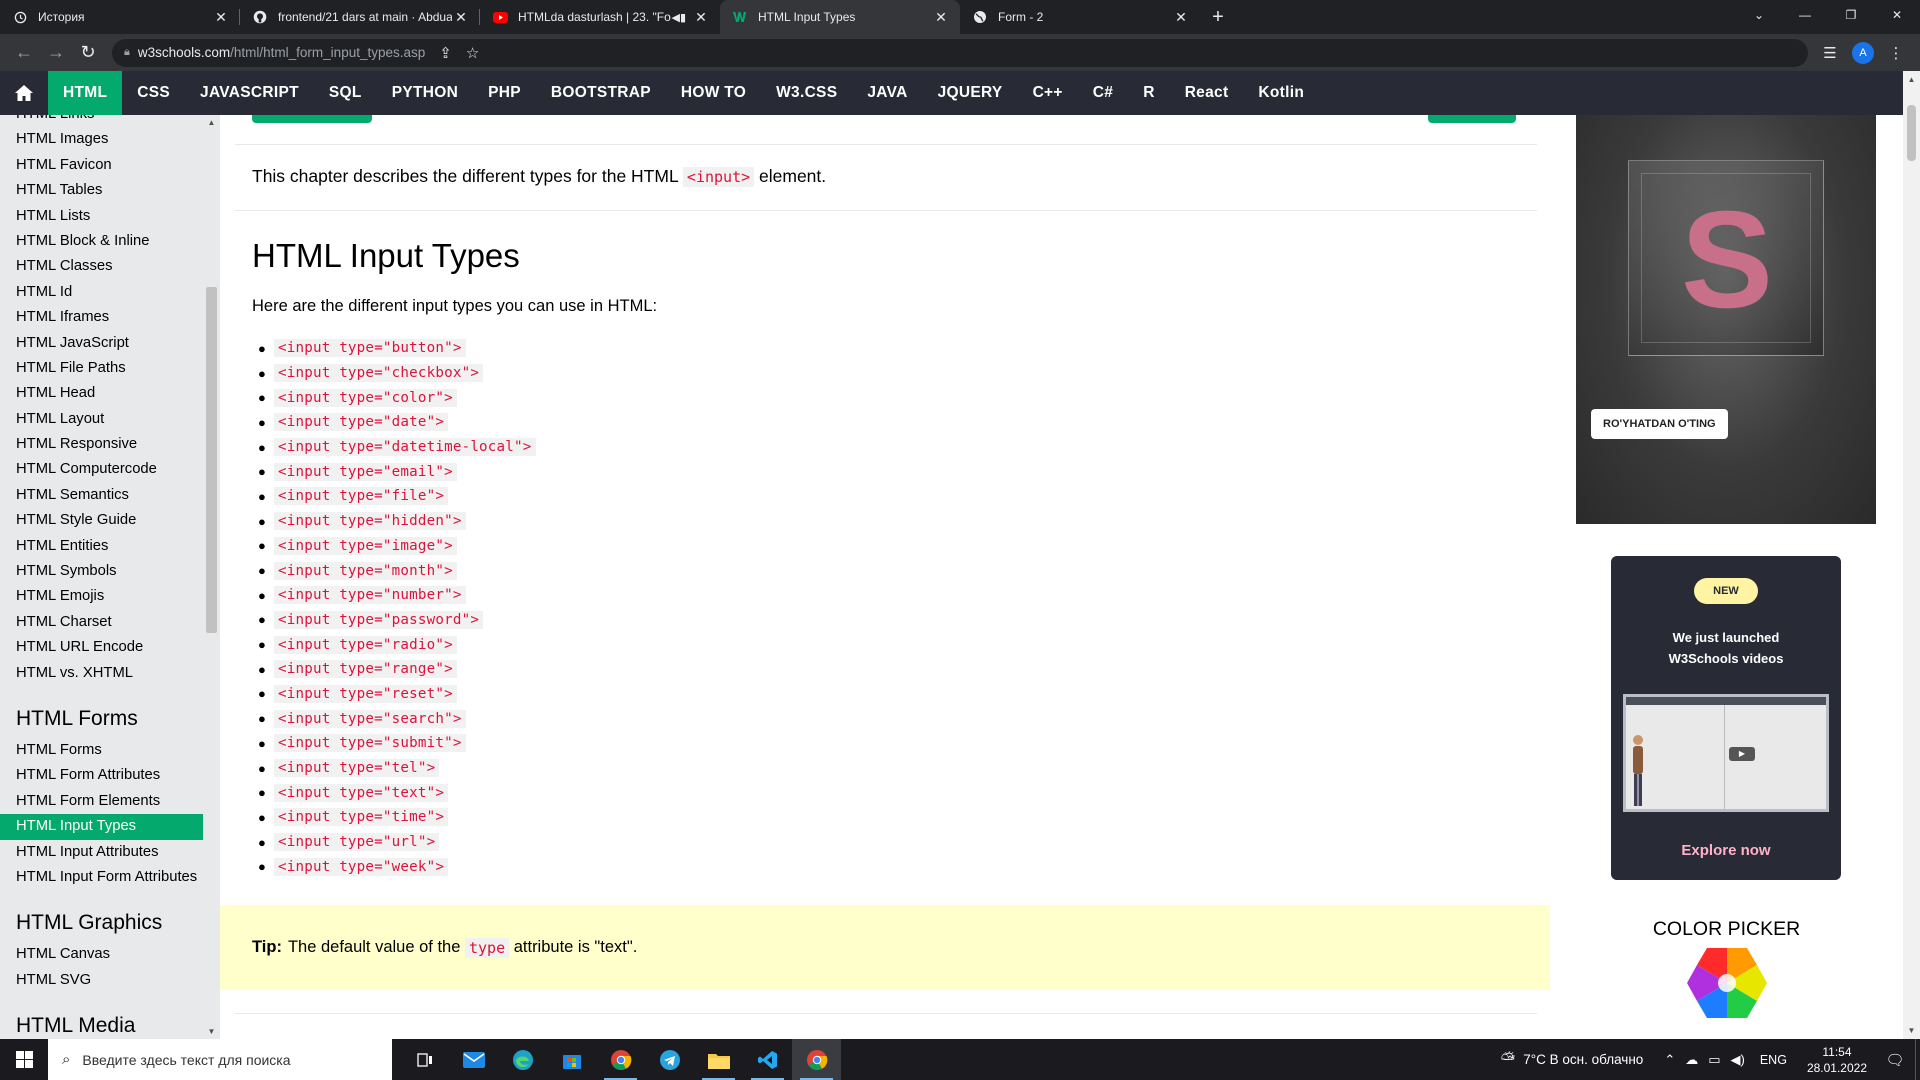 This screenshot has height=1080, width=1920. I want to click on sidebar-item: HTML Lists, so click(101, 216).